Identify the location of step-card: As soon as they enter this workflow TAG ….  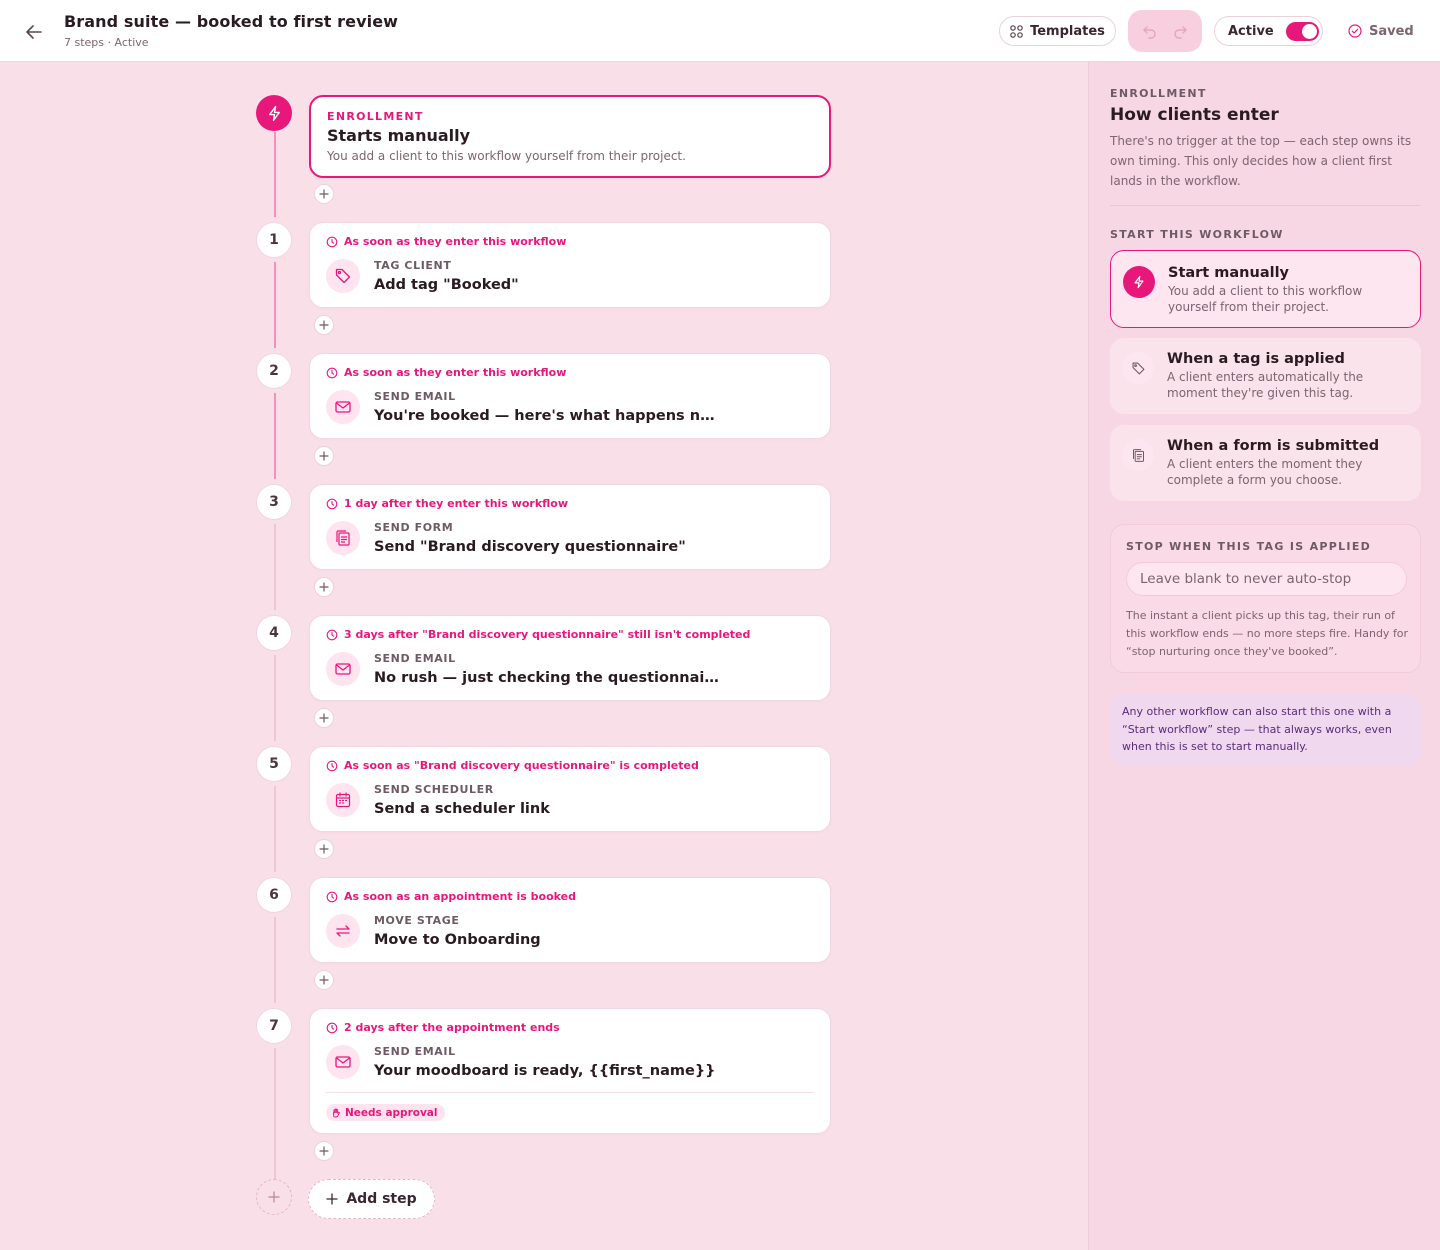
(570, 265).